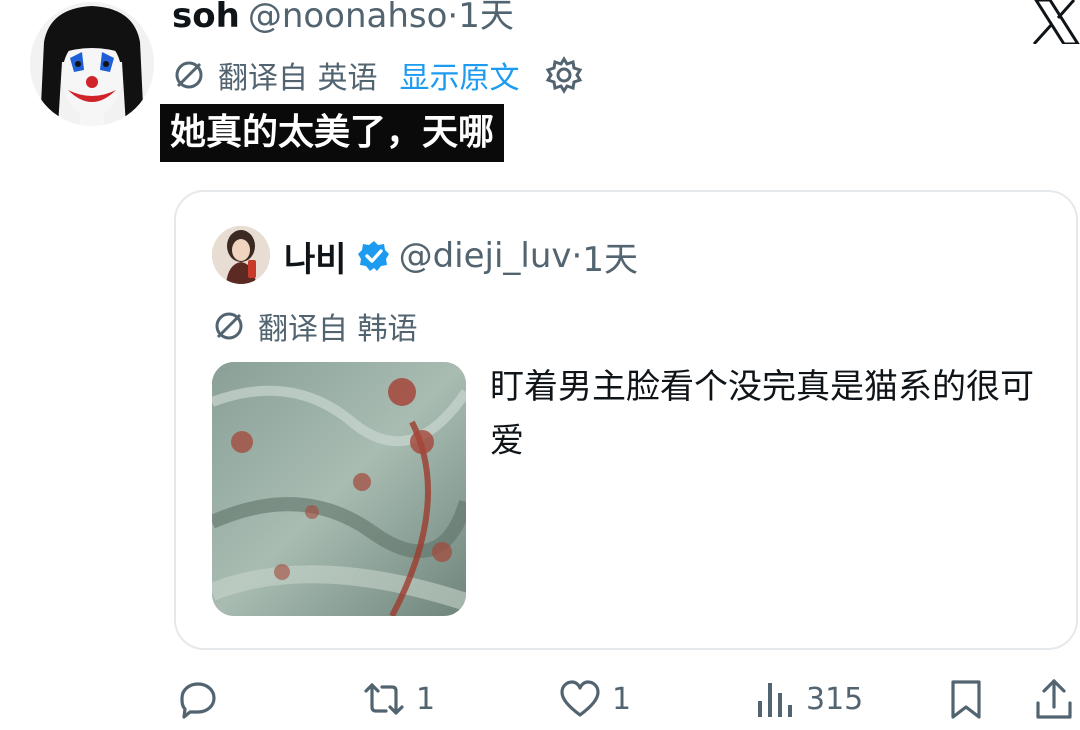 The width and height of the screenshot is (1080, 730). I want to click on clown-avatar-image, so click(92, 64).